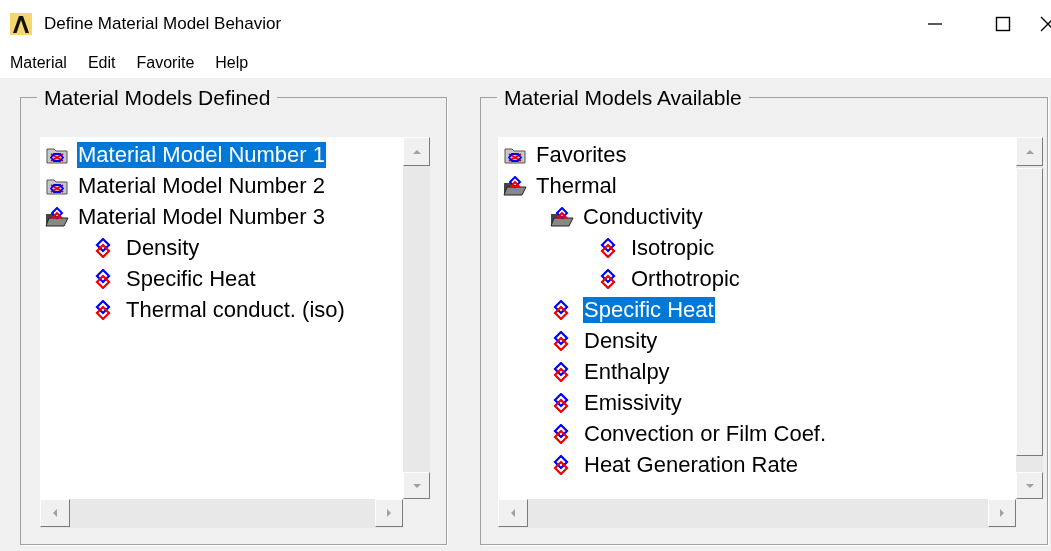 This screenshot has width=1051, height=551. Describe the element at coordinates (643, 216) in the screenshot. I see `tree-item: Conductivity` at that location.